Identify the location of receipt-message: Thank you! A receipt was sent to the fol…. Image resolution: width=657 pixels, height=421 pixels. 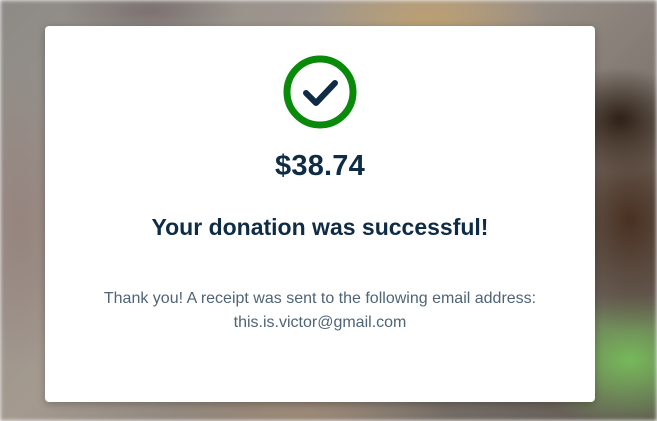
(320, 311).